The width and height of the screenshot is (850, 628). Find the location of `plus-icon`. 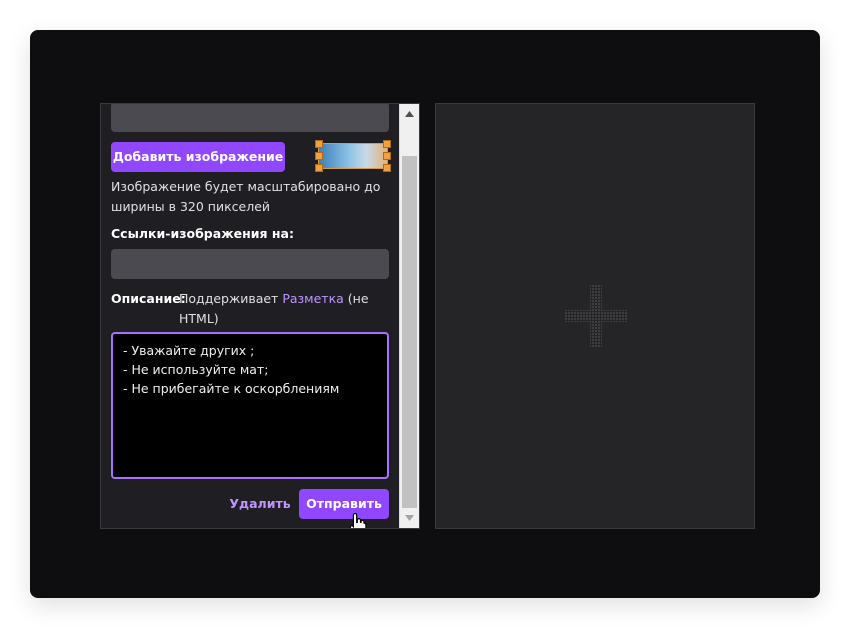

plus-icon is located at coordinates (596, 316).